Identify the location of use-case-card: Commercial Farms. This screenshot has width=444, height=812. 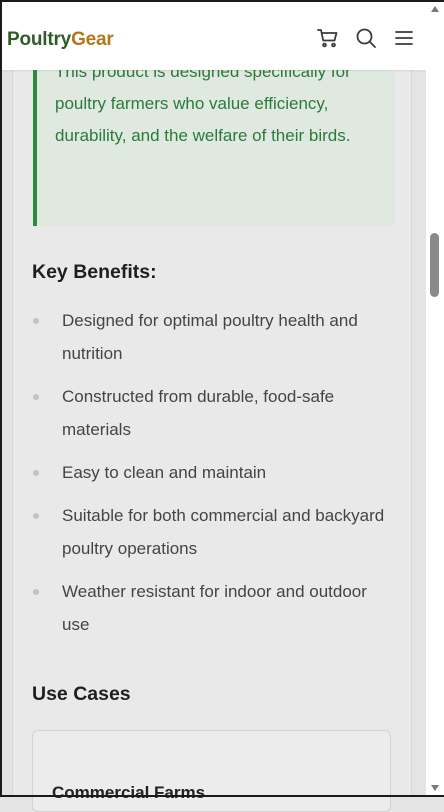
(211, 771).